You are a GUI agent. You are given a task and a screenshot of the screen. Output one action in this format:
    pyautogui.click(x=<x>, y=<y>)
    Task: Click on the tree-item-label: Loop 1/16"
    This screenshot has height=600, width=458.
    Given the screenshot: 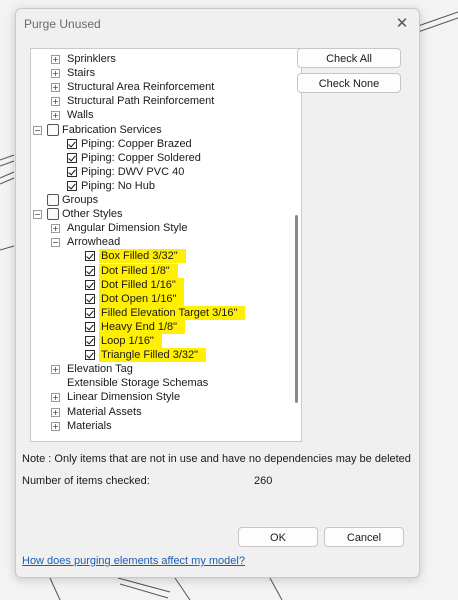 What is the action you would take?
    pyautogui.click(x=130, y=341)
    